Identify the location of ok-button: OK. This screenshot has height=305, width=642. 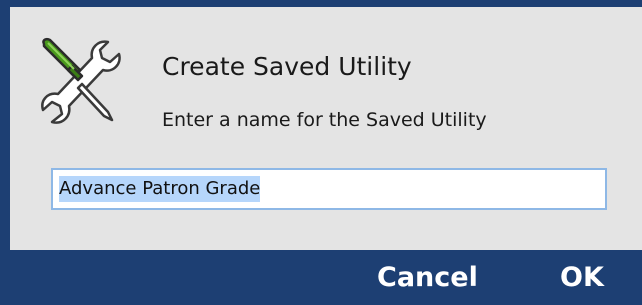
(582, 277).